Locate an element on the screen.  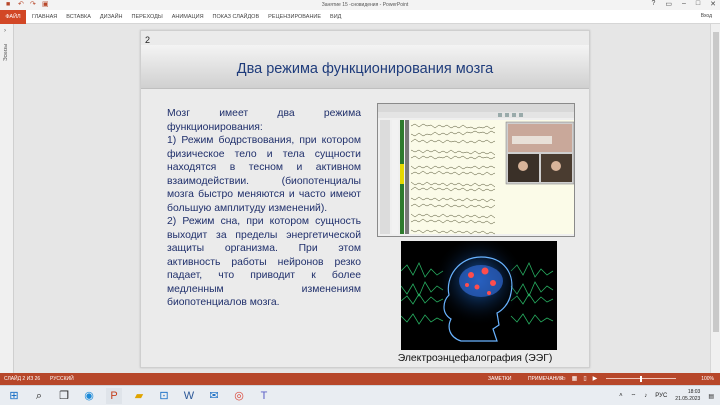
tab-home: ГЛАВНАЯ is located at coordinates (44, 17).